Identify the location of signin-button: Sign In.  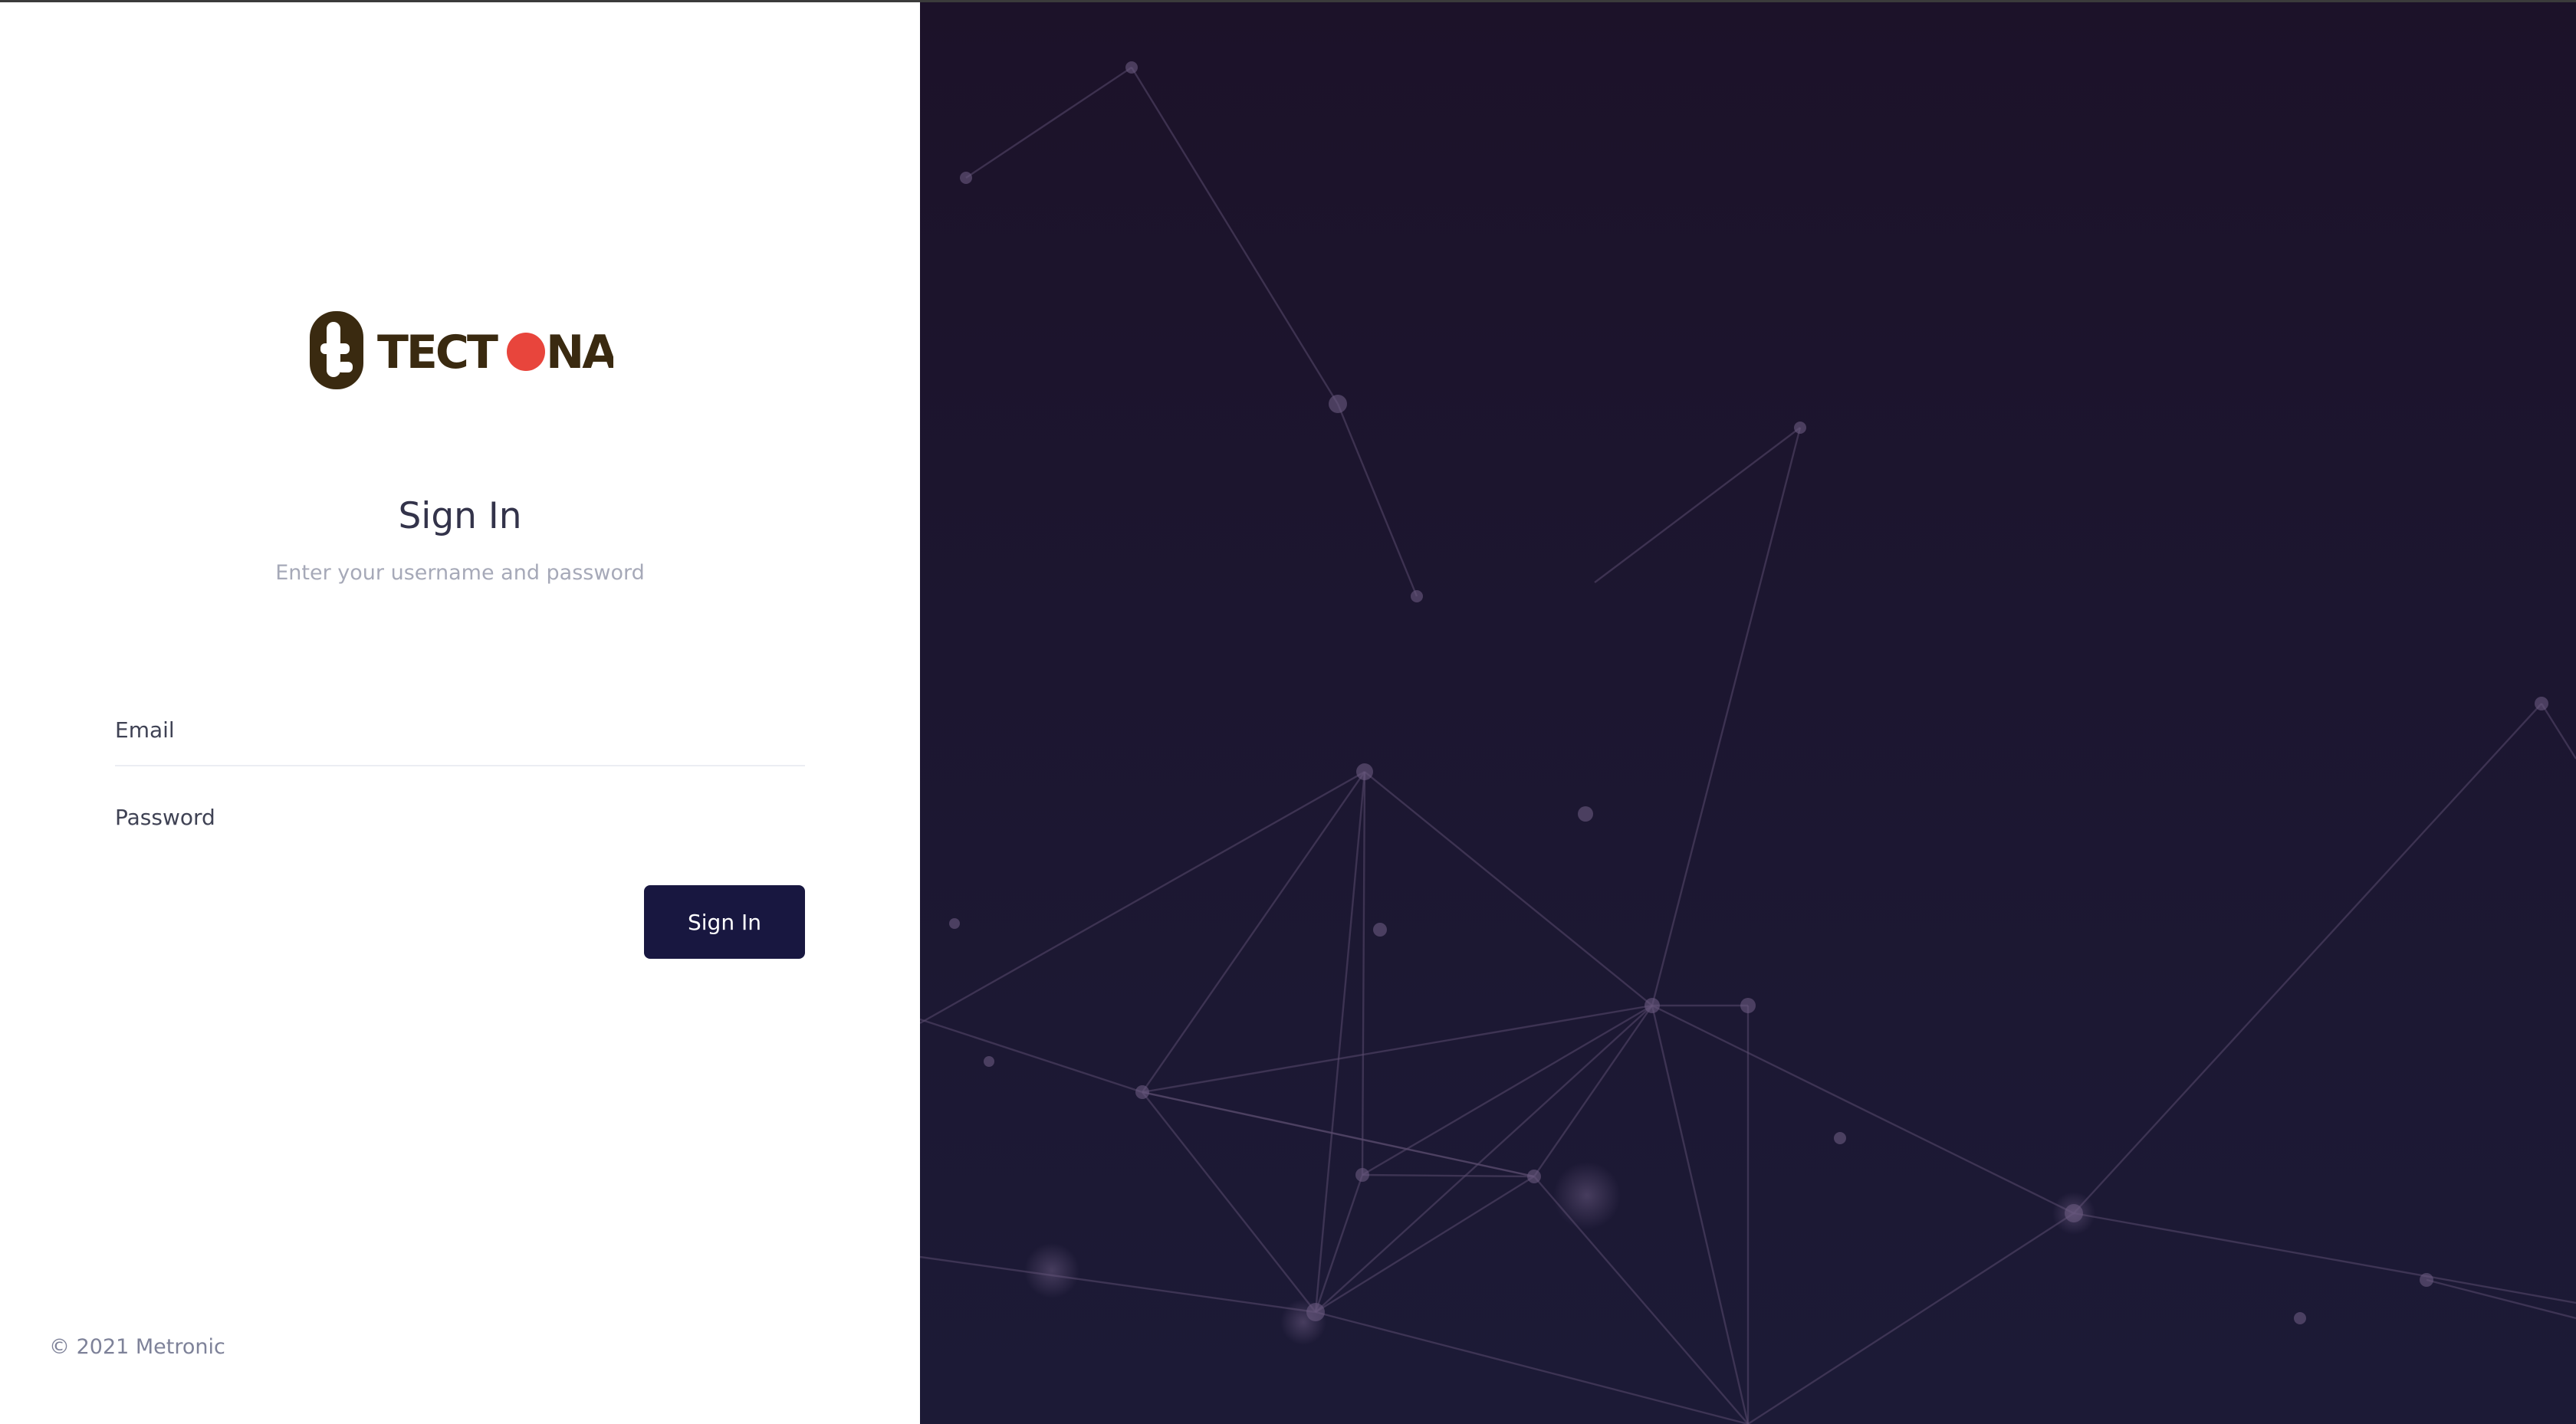
(724, 922).